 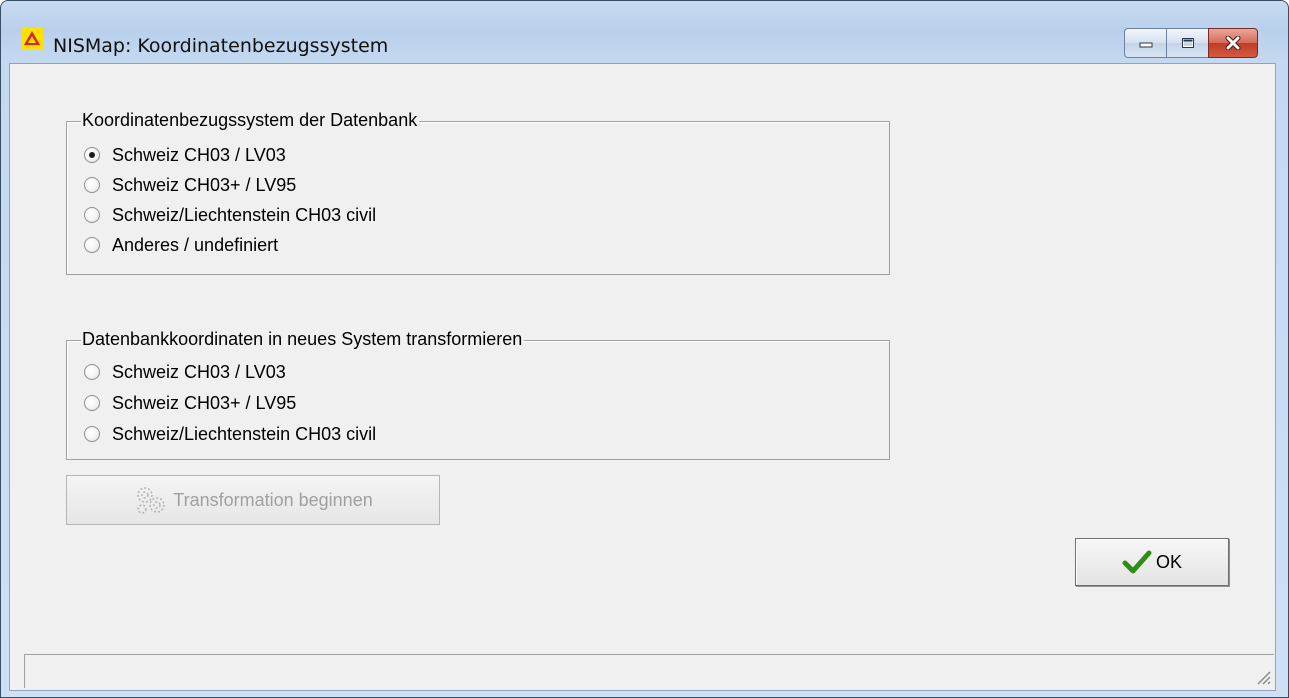 I want to click on start-transformation-button: Transformation beginnen, so click(x=253, y=500).